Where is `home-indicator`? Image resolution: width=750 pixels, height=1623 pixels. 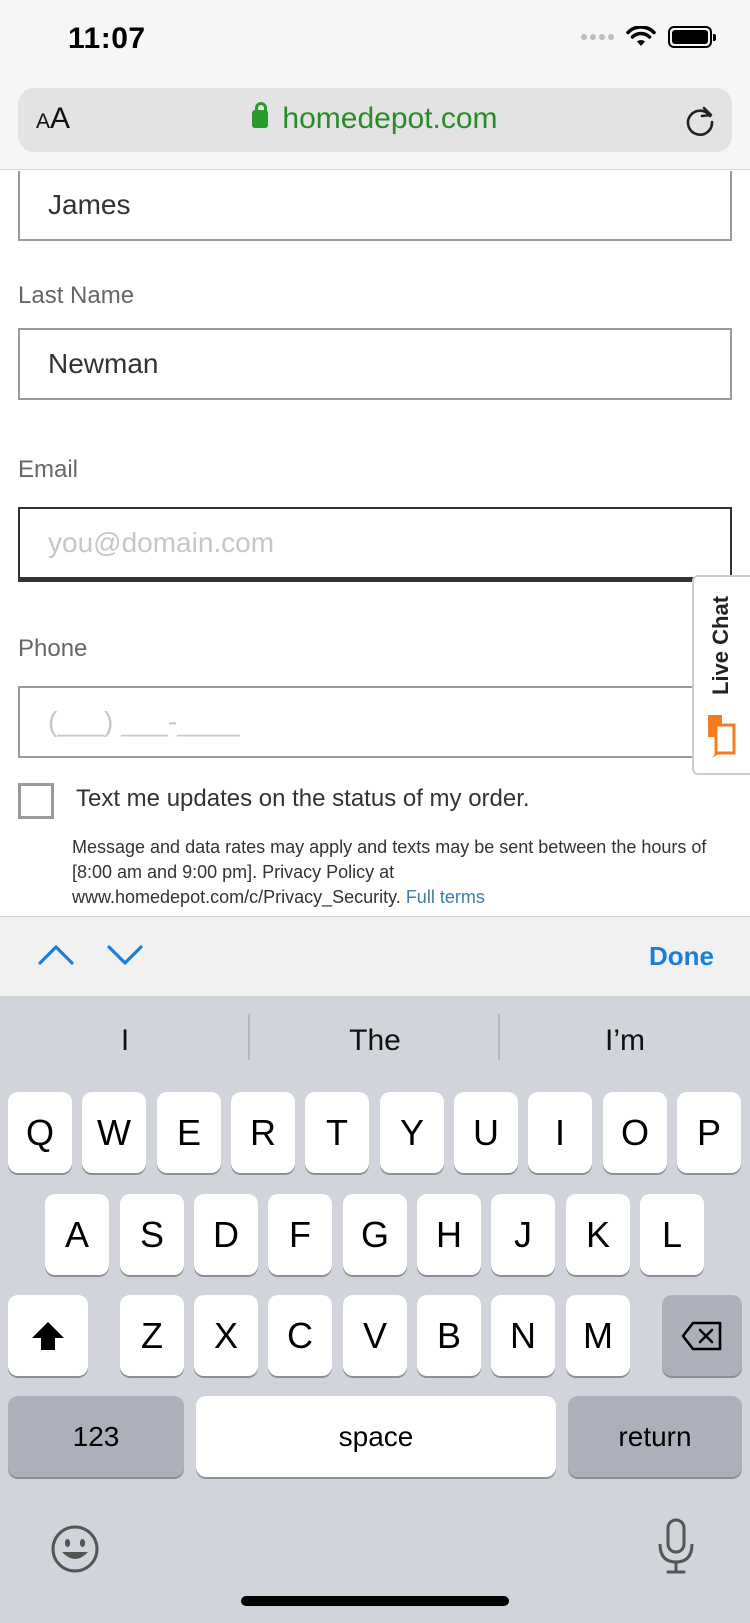
home-indicator is located at coordinates (375, 1601).